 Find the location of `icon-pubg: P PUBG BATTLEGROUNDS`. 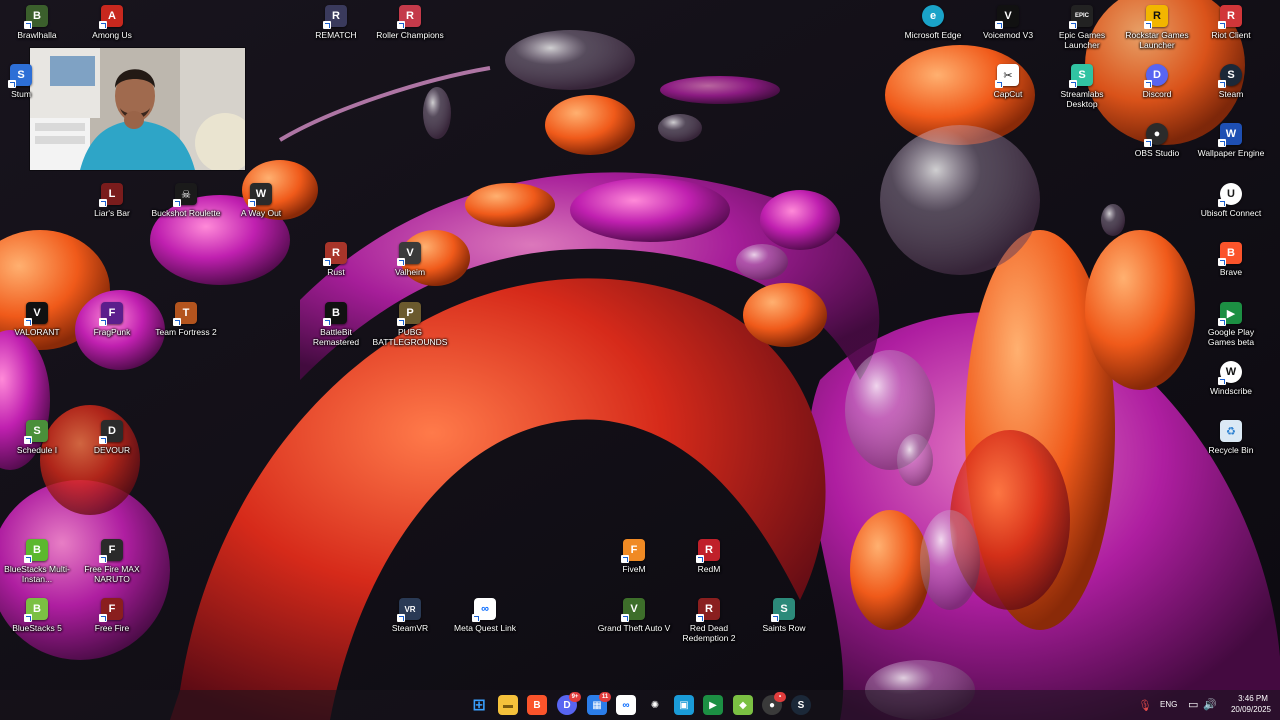

icon-pubg: P PUBG BATTLEGROUNDS is located at coordinates (410, 330).